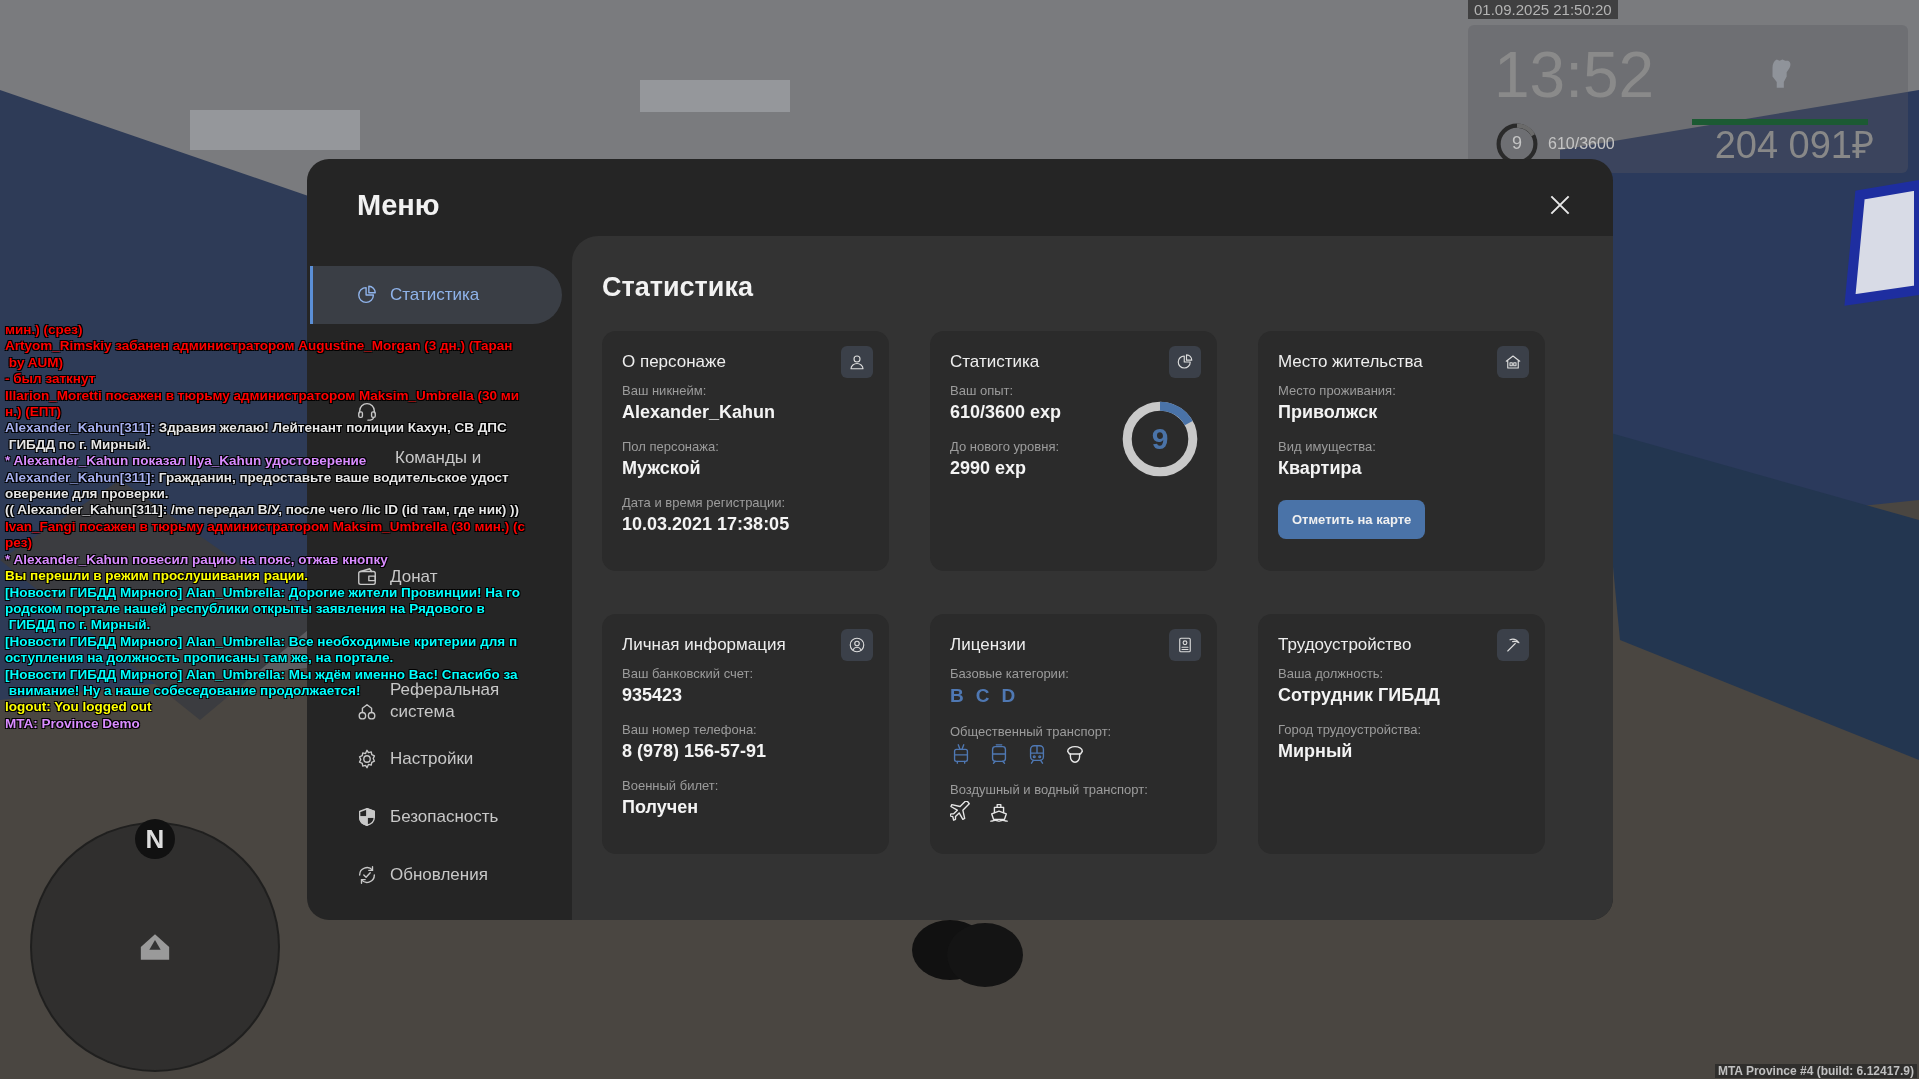  I want to click on card-title: Лицензии, so click(988, 645).